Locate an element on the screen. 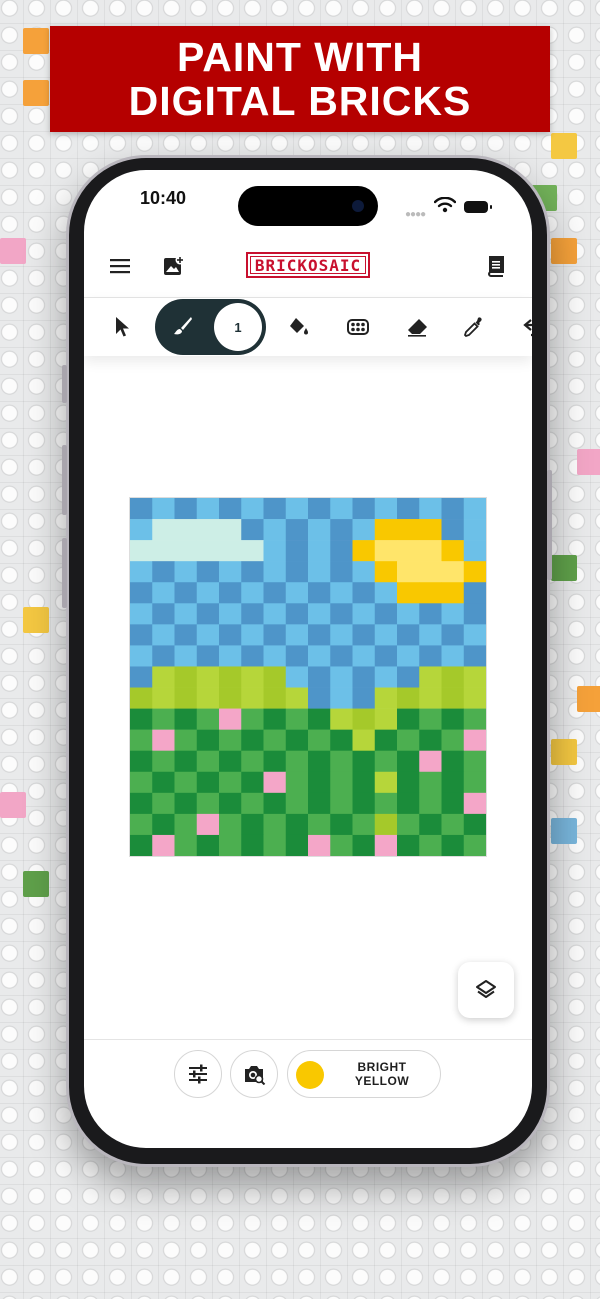 The height and width of the screenshot is (1299, 600). texture-tool is located at coordinates (358, 327).